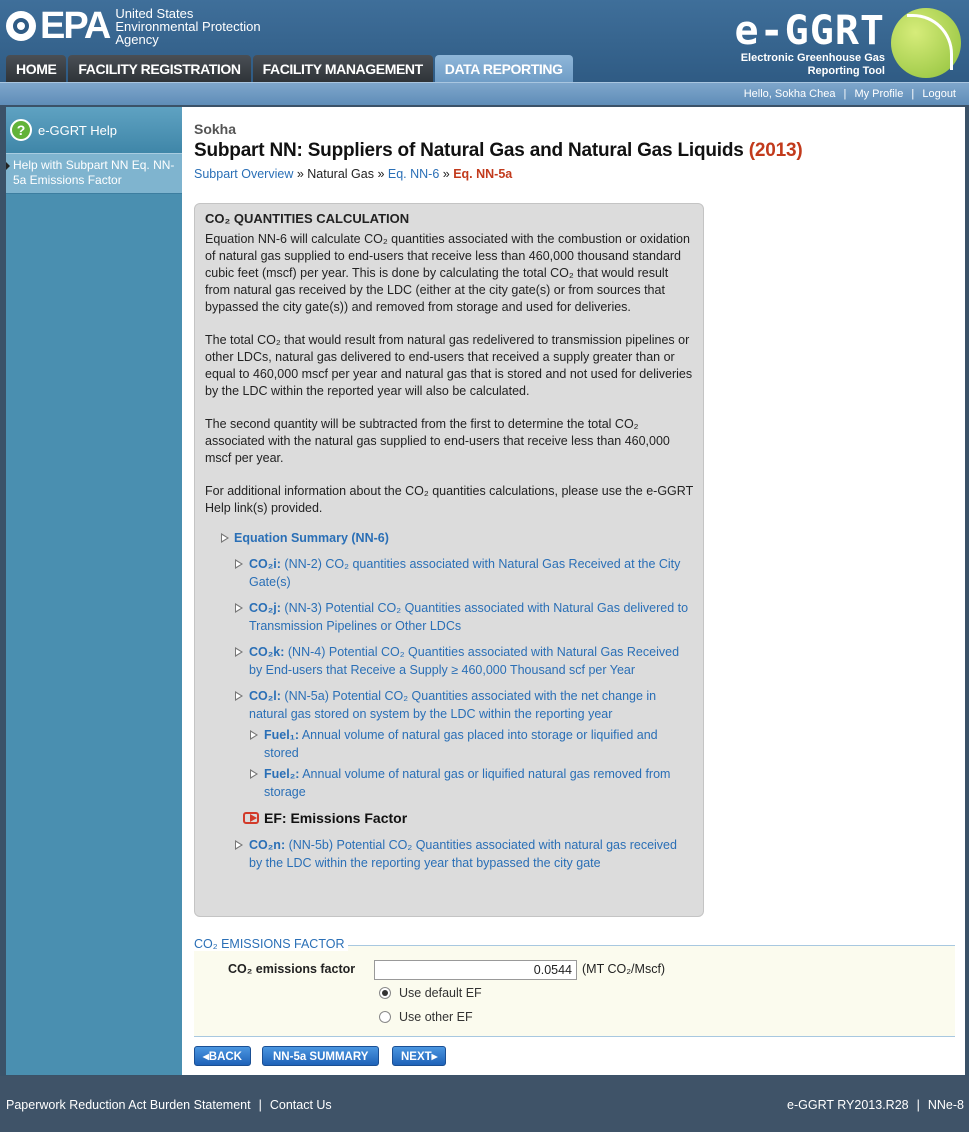 This screenshot has height=1132, width=969. Describe the element at coordinates (222, 1056) in the screenshot. I see `back-button: ◂BACK` at that location.